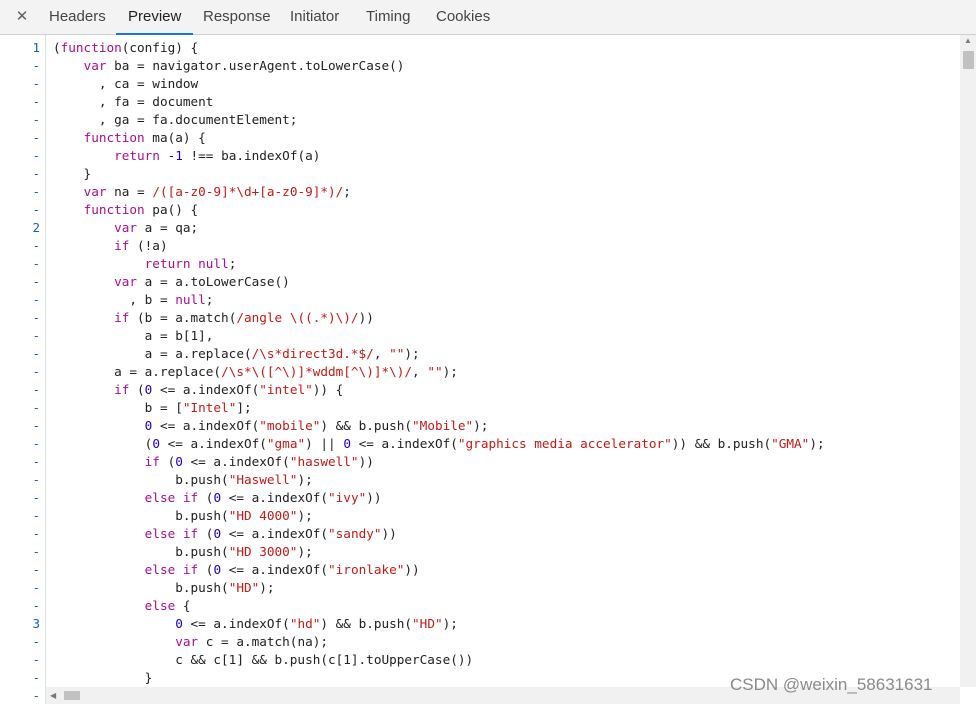 The width and height of the screenshot is (976, 704). Describe the element at coordinates (229, 389) in the screenshot. I see `code-line: if (0 <= a.indexOf("intel")) {` at that location.